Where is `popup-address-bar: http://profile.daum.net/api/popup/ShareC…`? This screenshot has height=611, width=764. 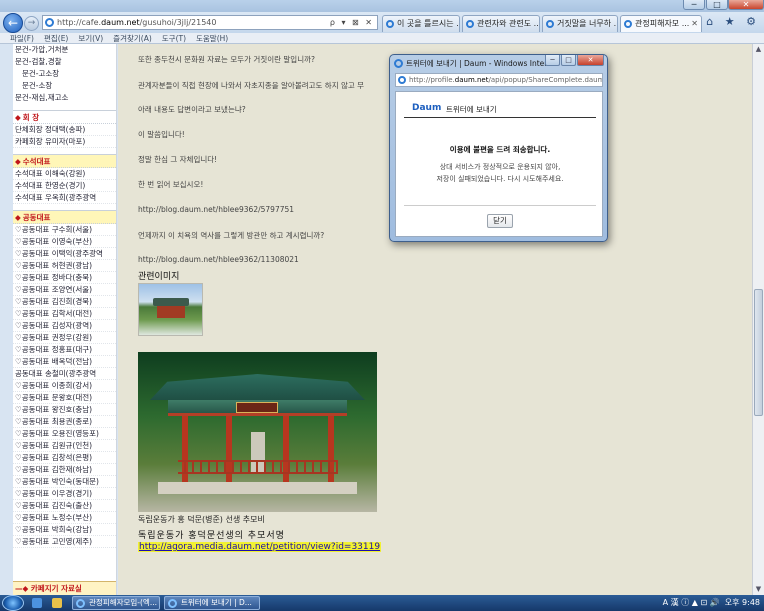
popup-address-bar: http://profile.daum.net/api/popup/ShareC… is located at coordinates (499, 80).